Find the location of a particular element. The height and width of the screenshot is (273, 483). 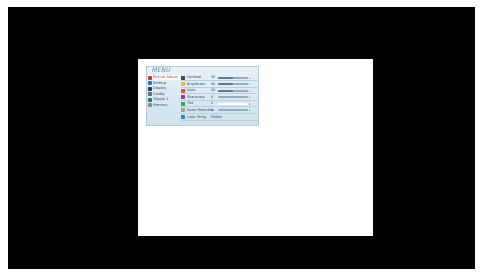

menu-item-label: Picture Adjust is located at coordinates (165, 77).